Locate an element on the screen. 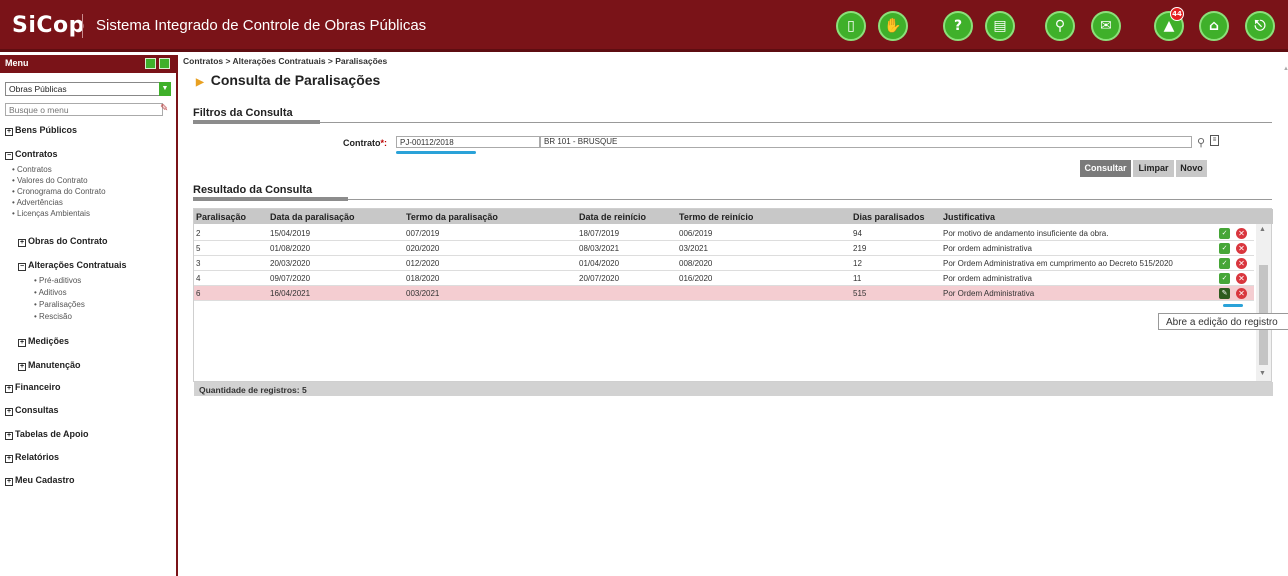 The image size is (1288, 576). mobile-icon: ▯ is located at coordinates (851, 26).